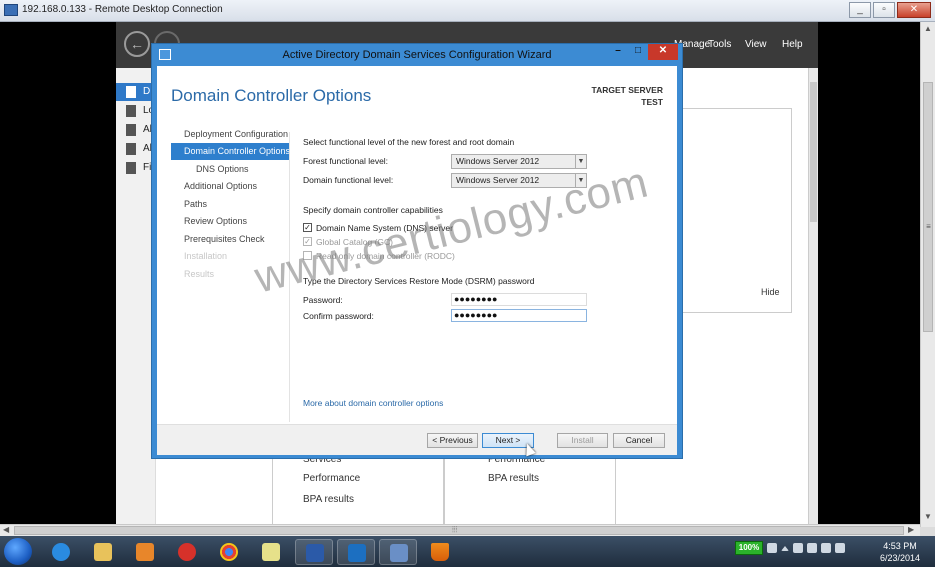  Describe the element at coordinates (790, 548) in the screenshot. I see `system-tray: 100%` at that location.